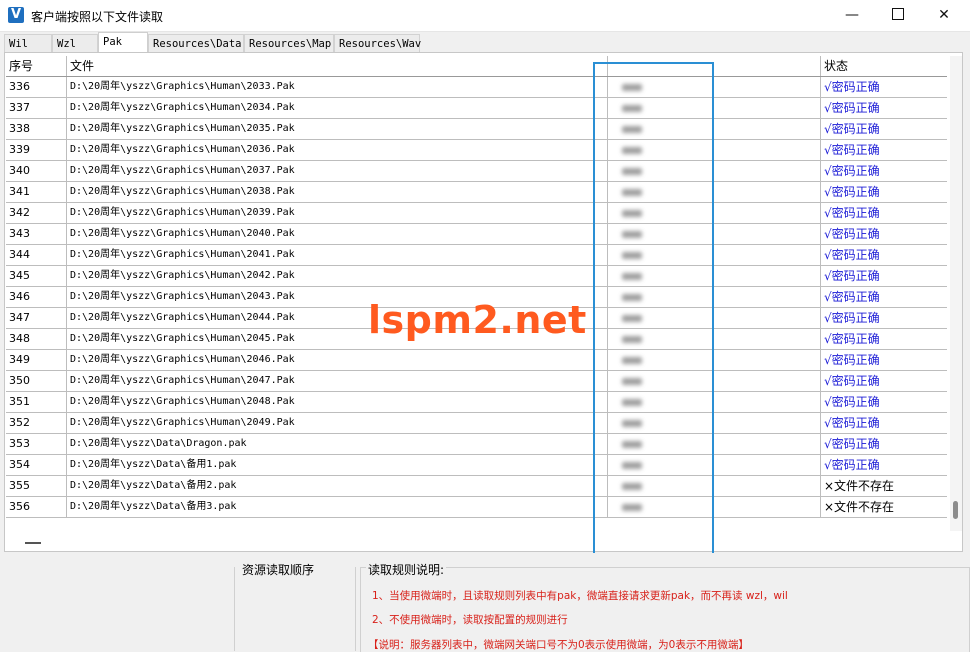 Image resolution: width=970 pixels, height=652 pixels. Describe the element at coordinates (36, 108) in the screenshot. I see `row-number: 337` at that location.